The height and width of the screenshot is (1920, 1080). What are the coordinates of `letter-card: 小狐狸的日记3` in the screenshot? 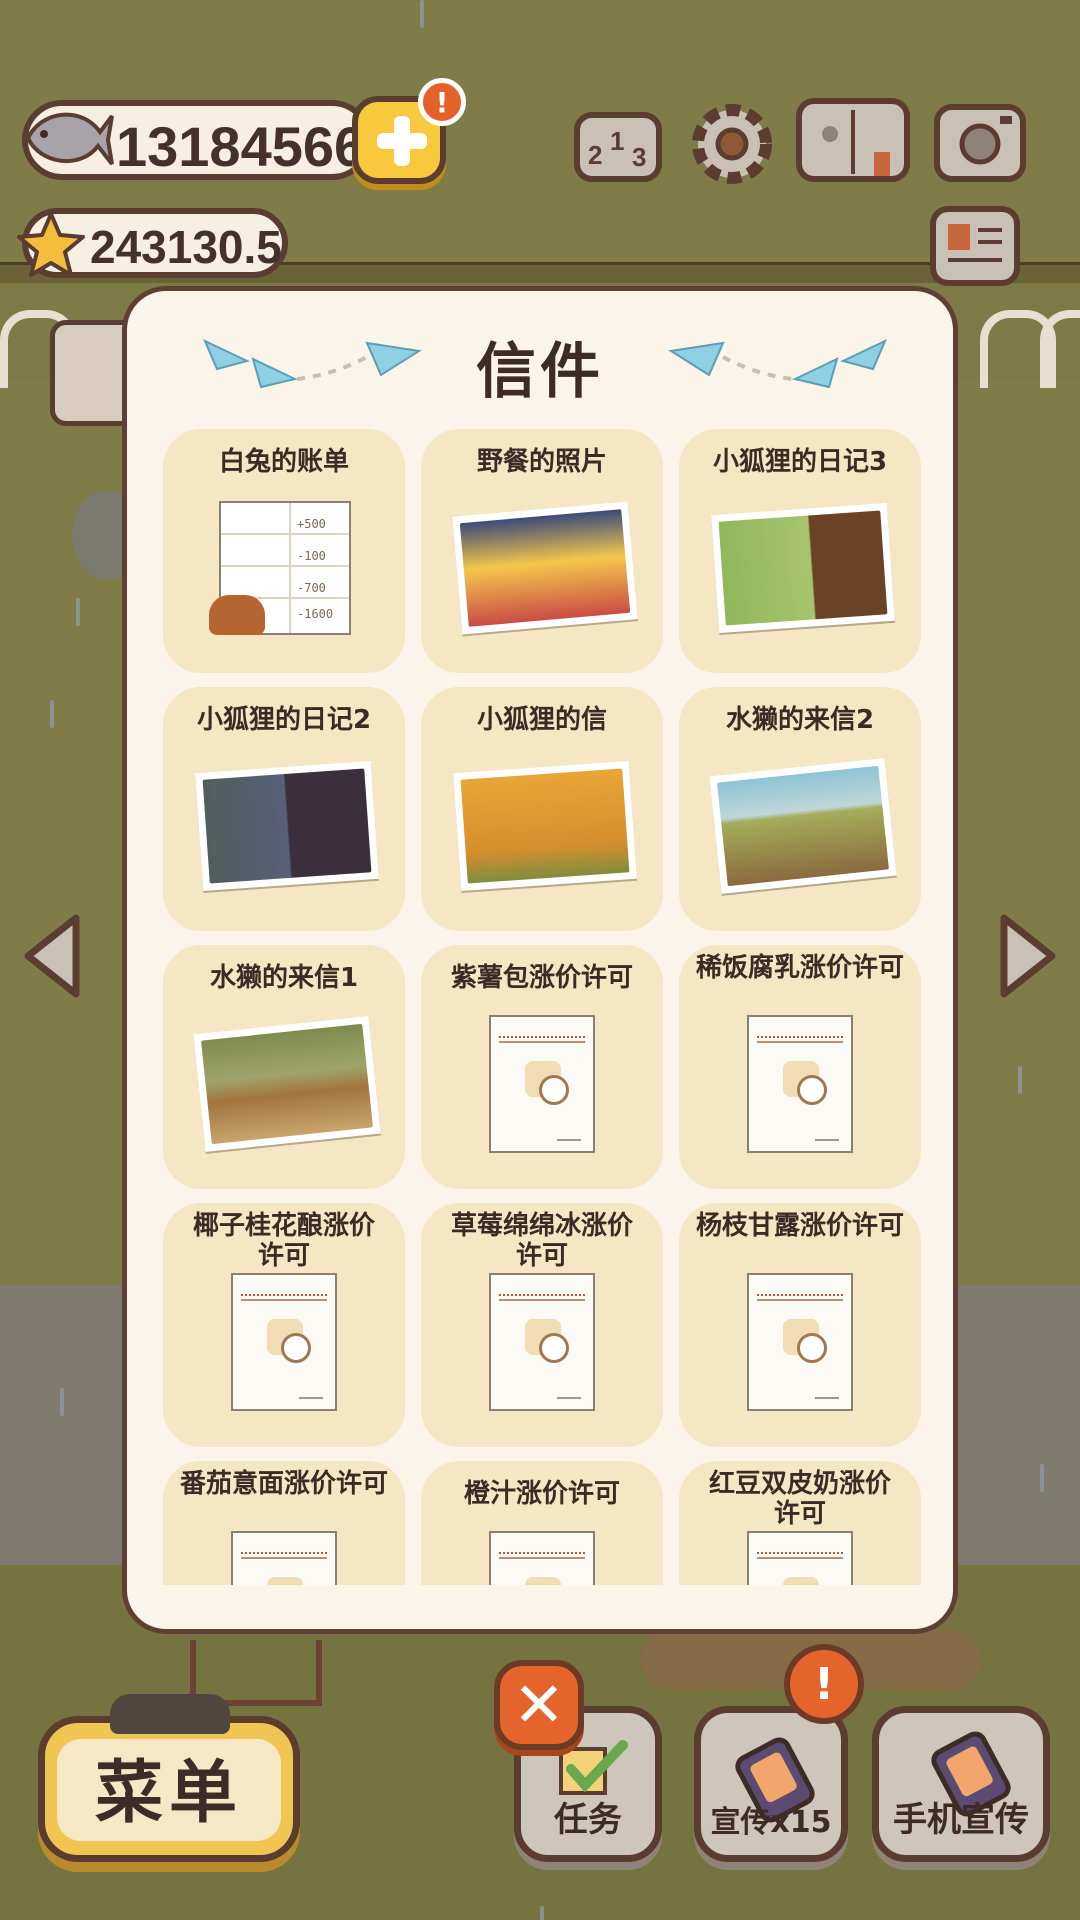 It's located at (800, 551).